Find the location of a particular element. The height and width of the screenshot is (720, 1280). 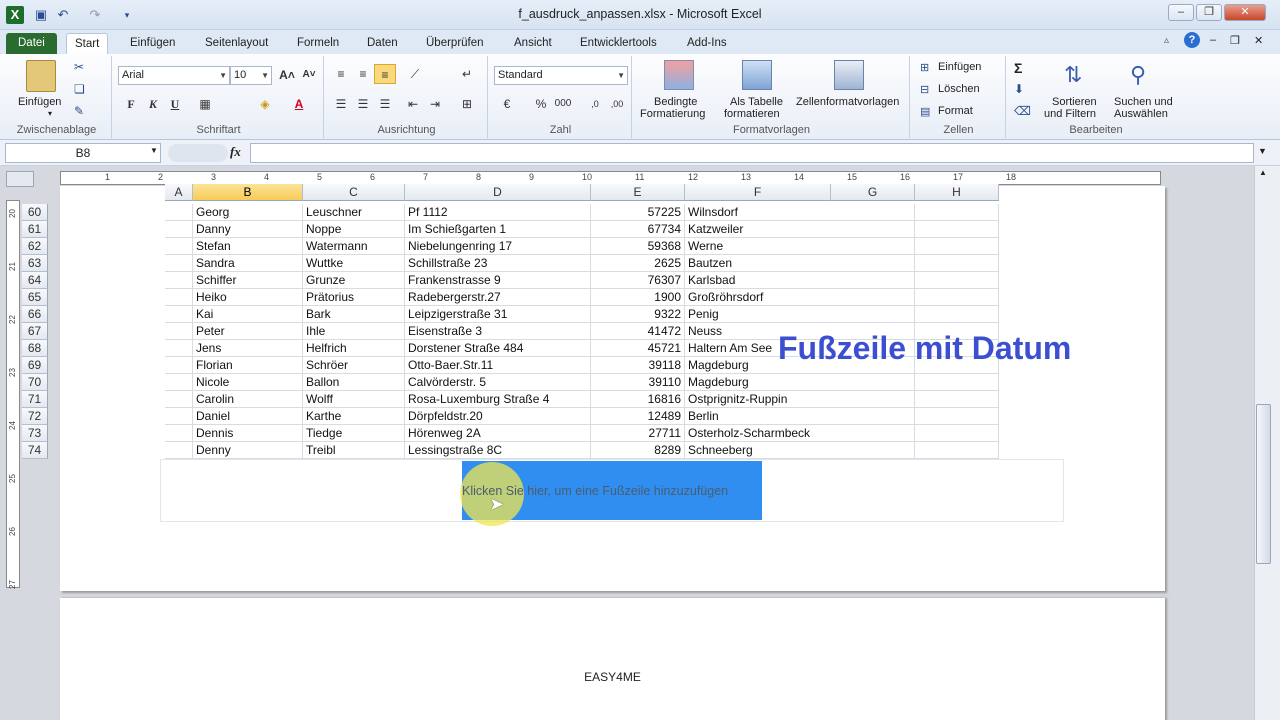

cell-d: Calvörderstr. 5 is located at coordinates (498, 382).